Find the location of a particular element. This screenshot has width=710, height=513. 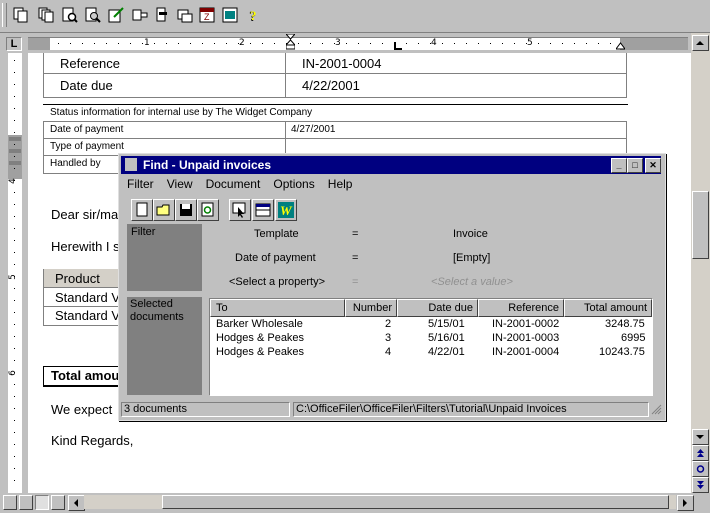

grid-view-icon is located at coordinates (263, 210).